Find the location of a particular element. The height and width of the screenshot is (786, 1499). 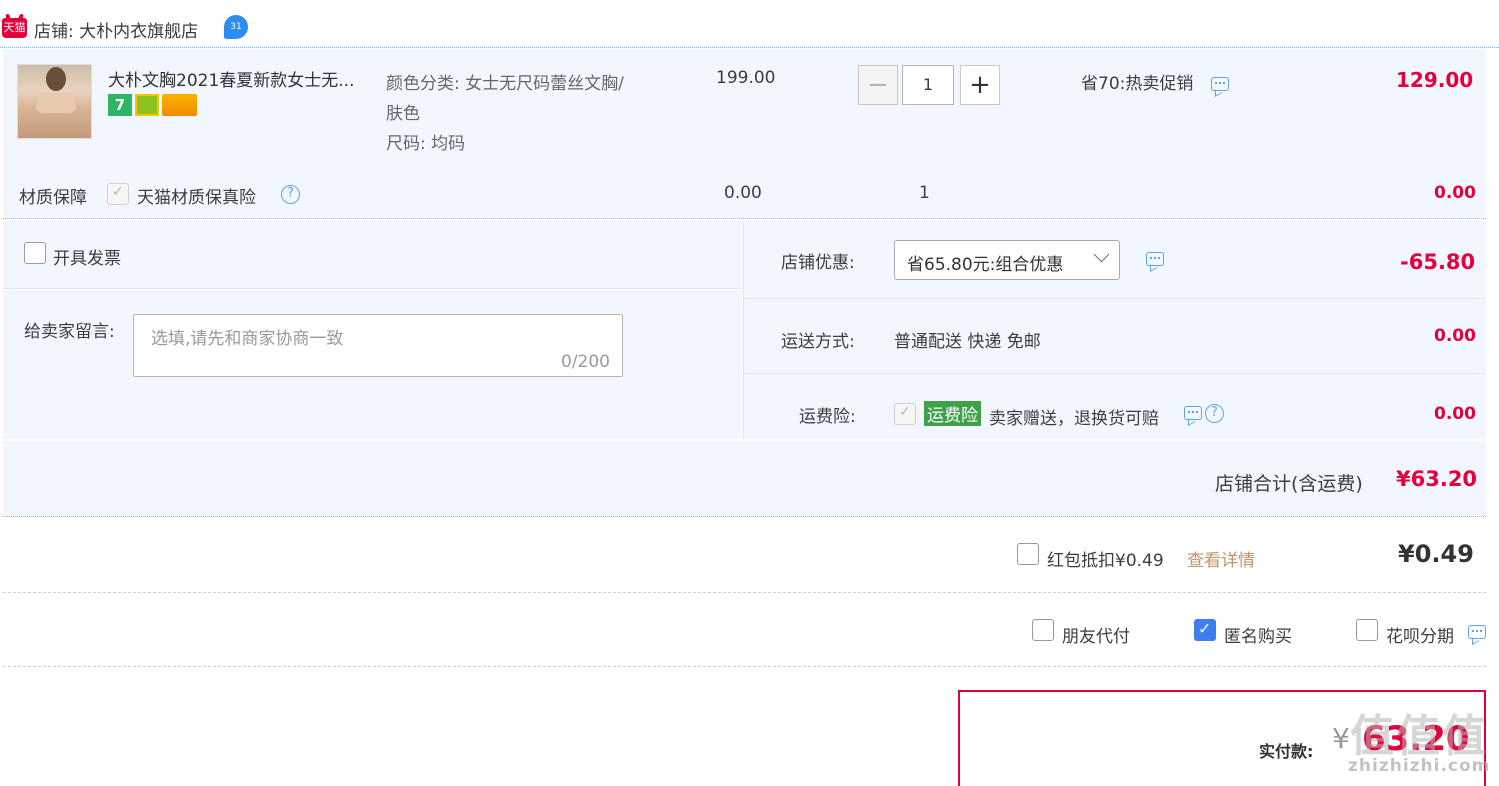

huabei-checkbox is located at coordinates (1367, 630).